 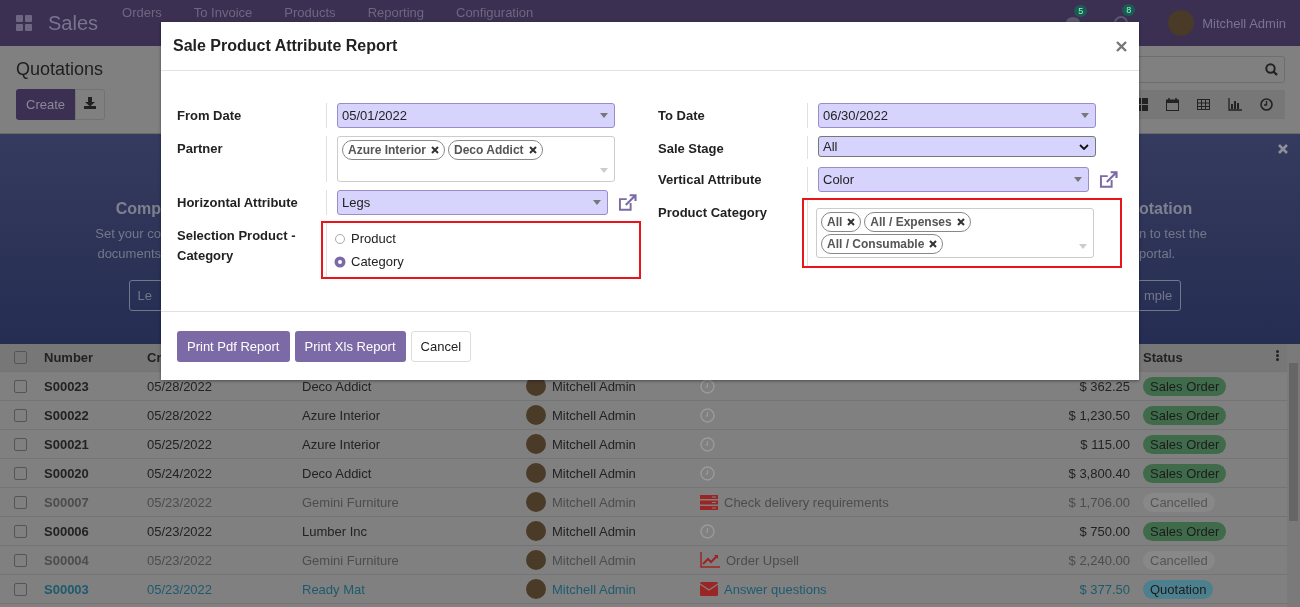 What do you see at coordinates (233, 346) in the screenshot?
I see `print-button: Print Pdf Report` at bounding box center [233, 346].